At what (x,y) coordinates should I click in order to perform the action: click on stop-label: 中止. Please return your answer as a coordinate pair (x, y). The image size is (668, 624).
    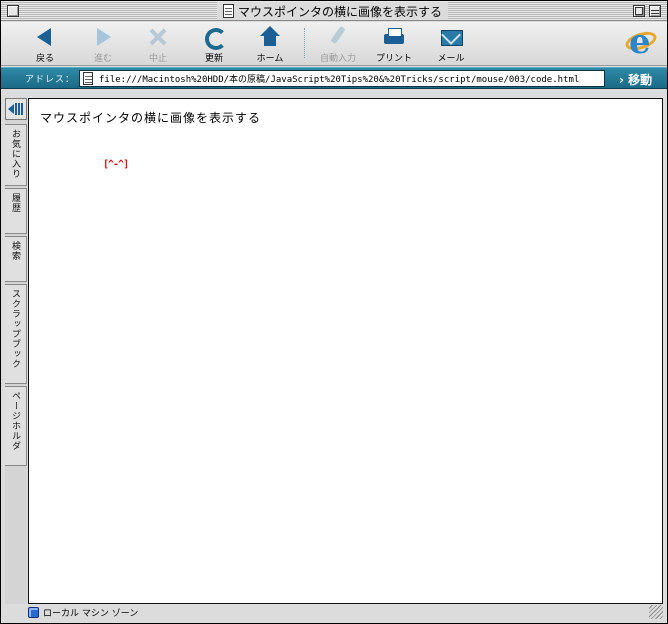
    Looking at the image, I should click on (157, 59).